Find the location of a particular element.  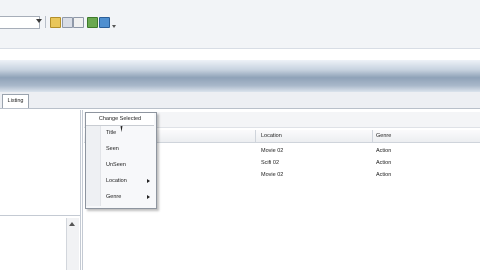

column-header-genre: Genre is located at coordinates (383, 136).